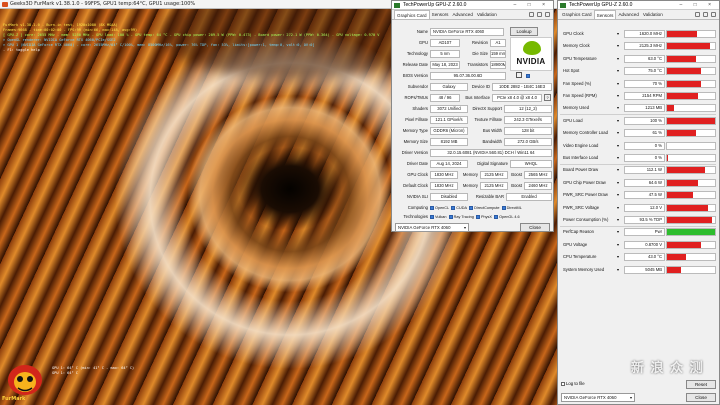 The width and height of the screenshot is (720, 405). I want to click on sensor-row: Hot Spot ▾ 75.0 °C, so click(639, 71).